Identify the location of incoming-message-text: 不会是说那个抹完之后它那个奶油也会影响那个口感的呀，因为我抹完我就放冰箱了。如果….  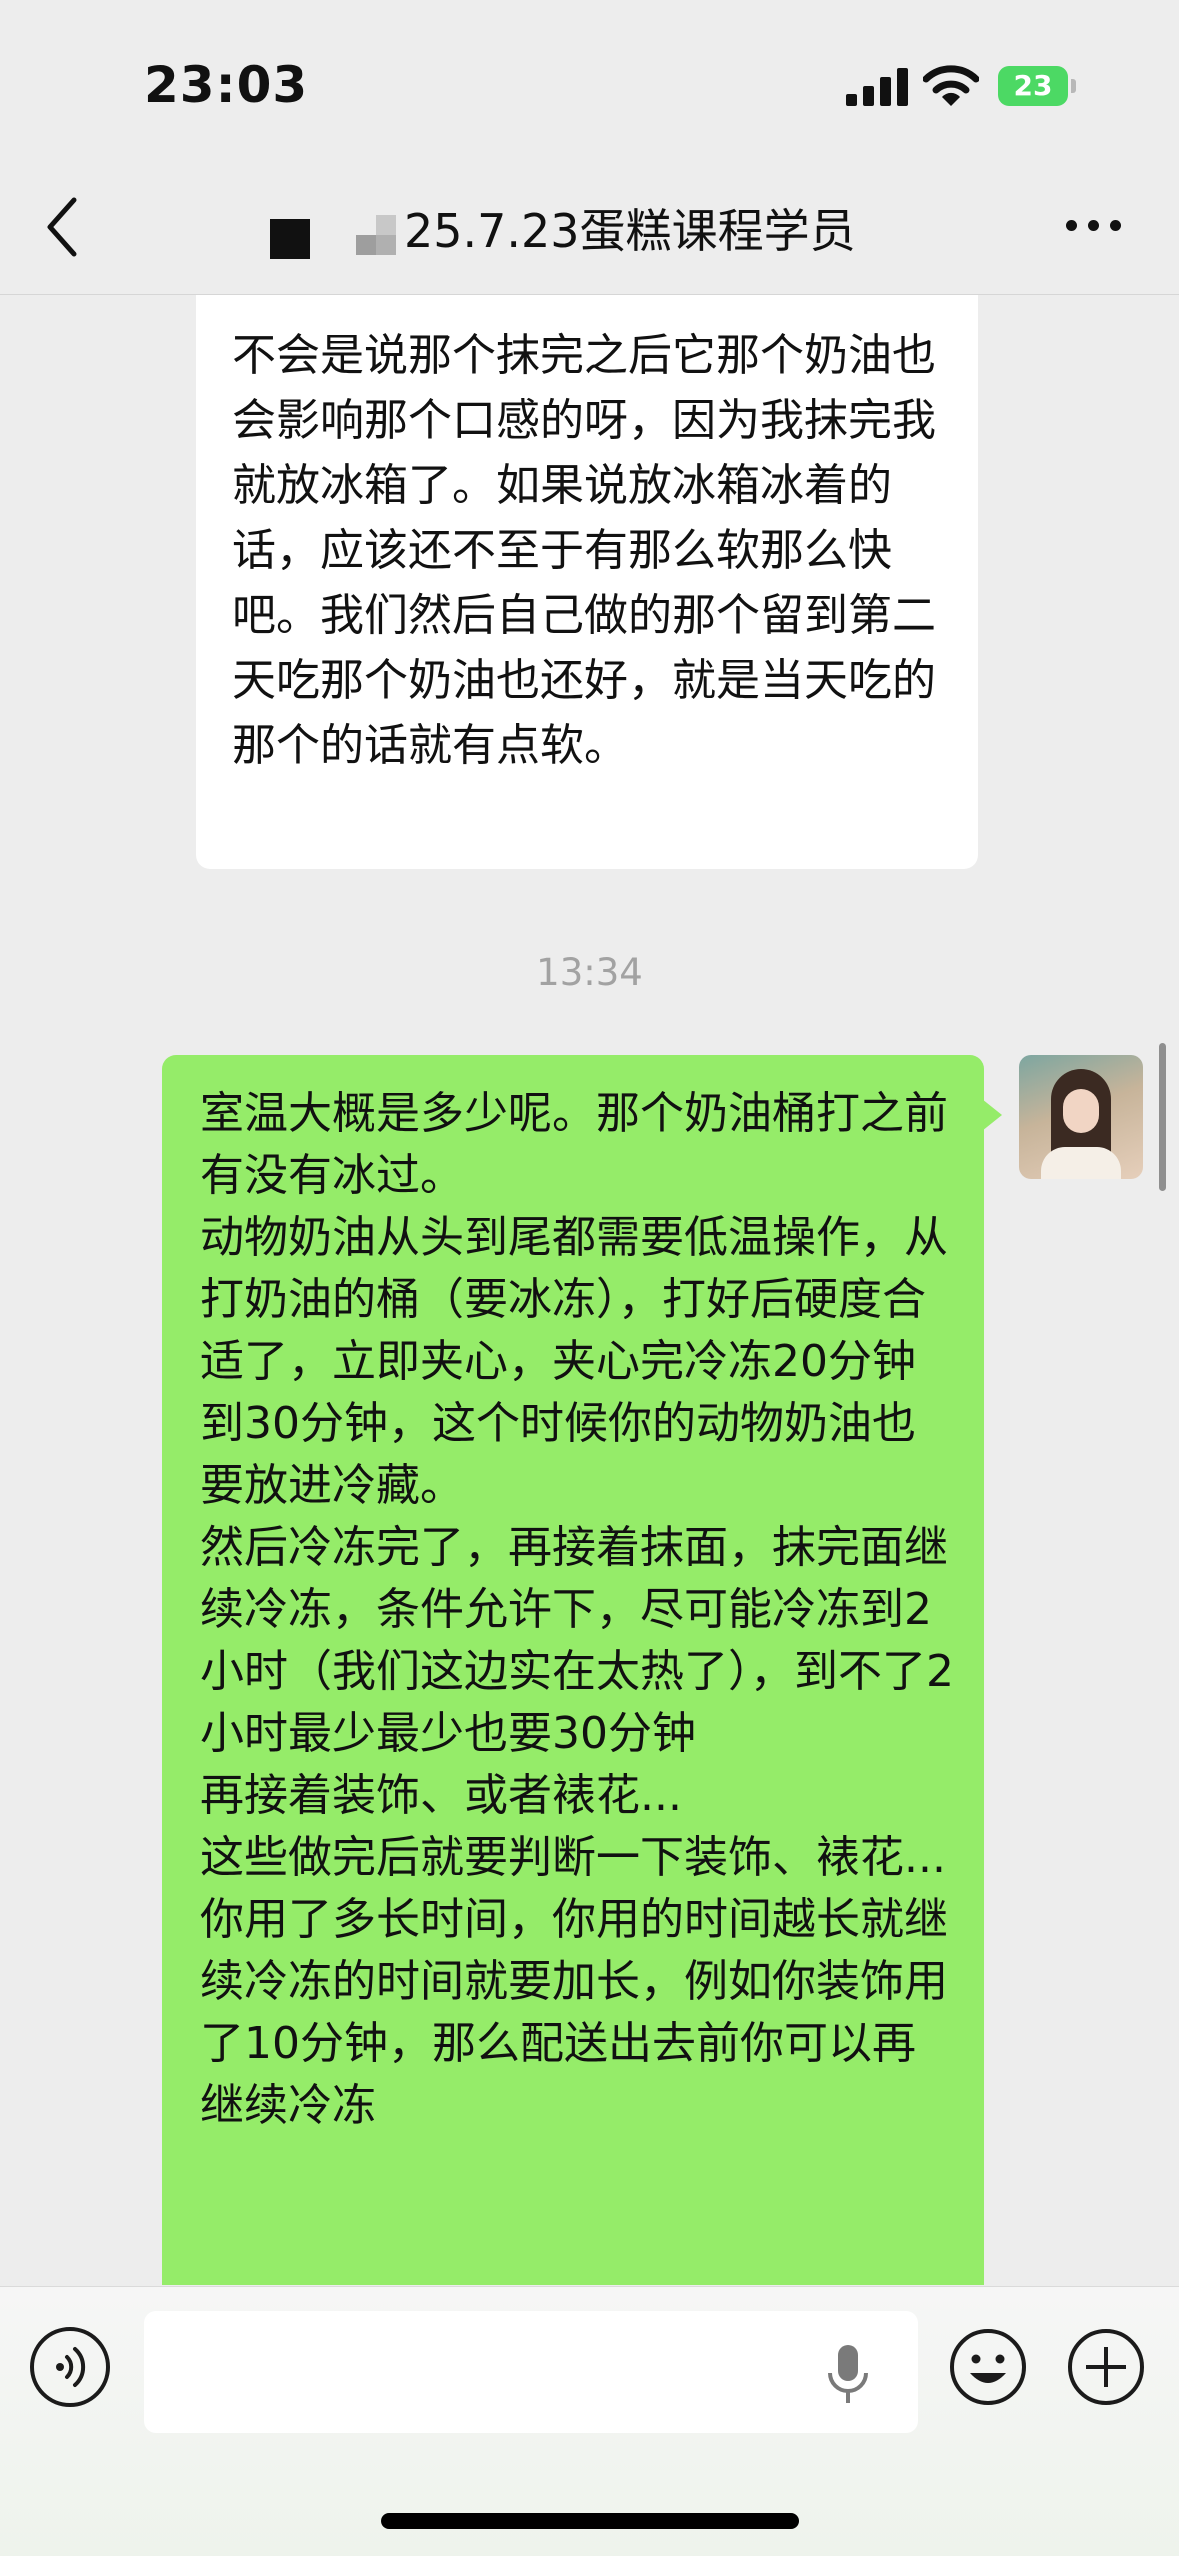
(584, 550).